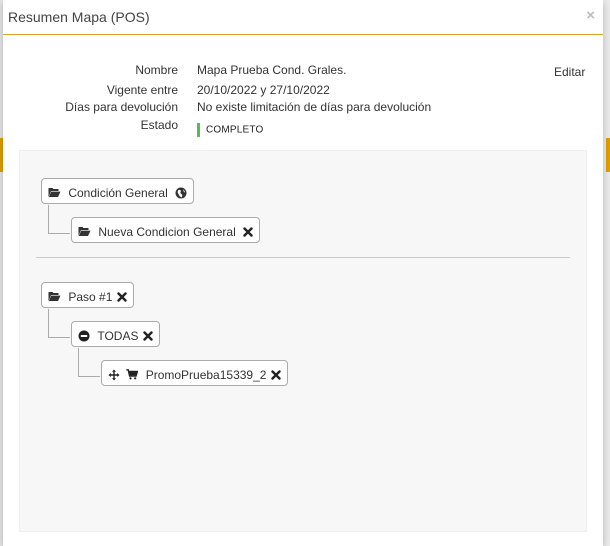  I want to click on status-color-bar, so click(198, 129).